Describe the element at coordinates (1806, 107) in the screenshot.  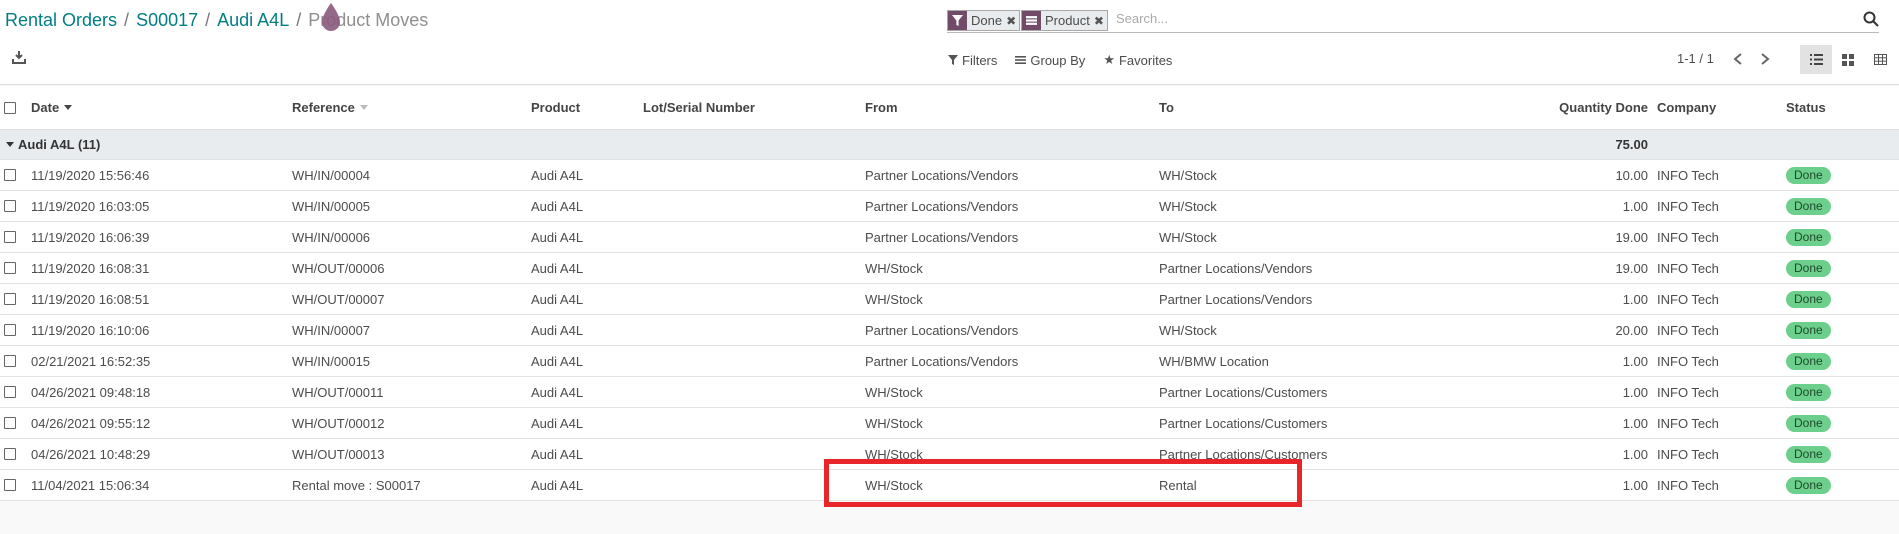
I see `column-header-status: Status` at that location.